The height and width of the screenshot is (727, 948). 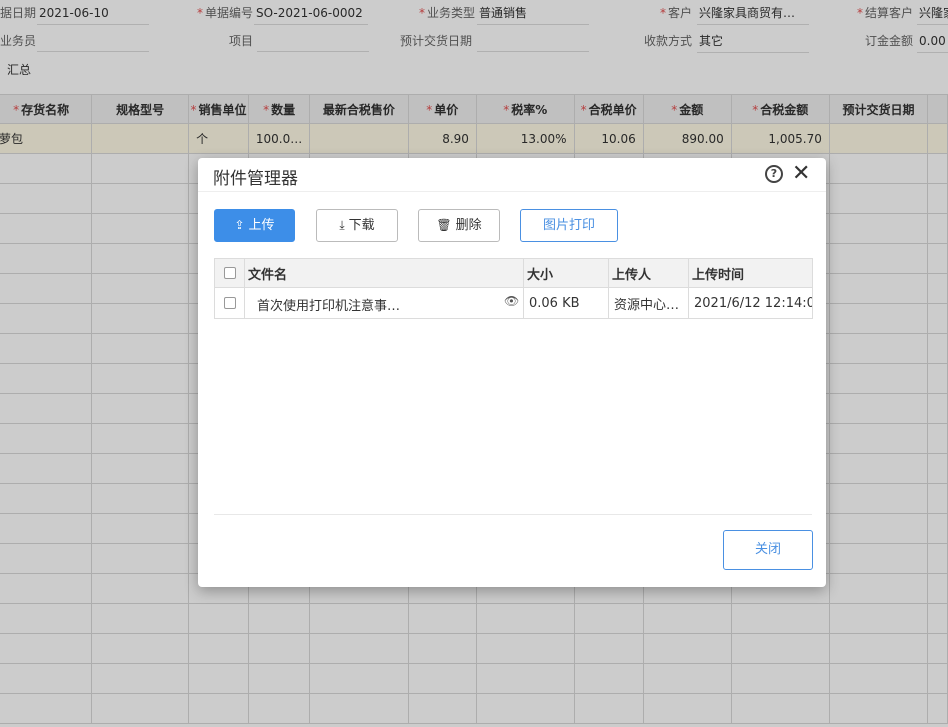 I want to click on eye-icon: 👁, so click(x=511, y=301).